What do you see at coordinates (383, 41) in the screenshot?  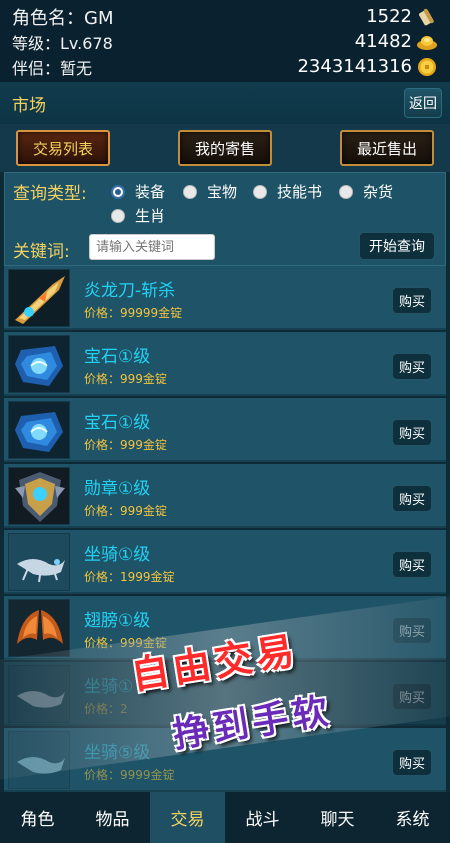 I see `currency2-value: 41482` at bounding box center [383, 41].